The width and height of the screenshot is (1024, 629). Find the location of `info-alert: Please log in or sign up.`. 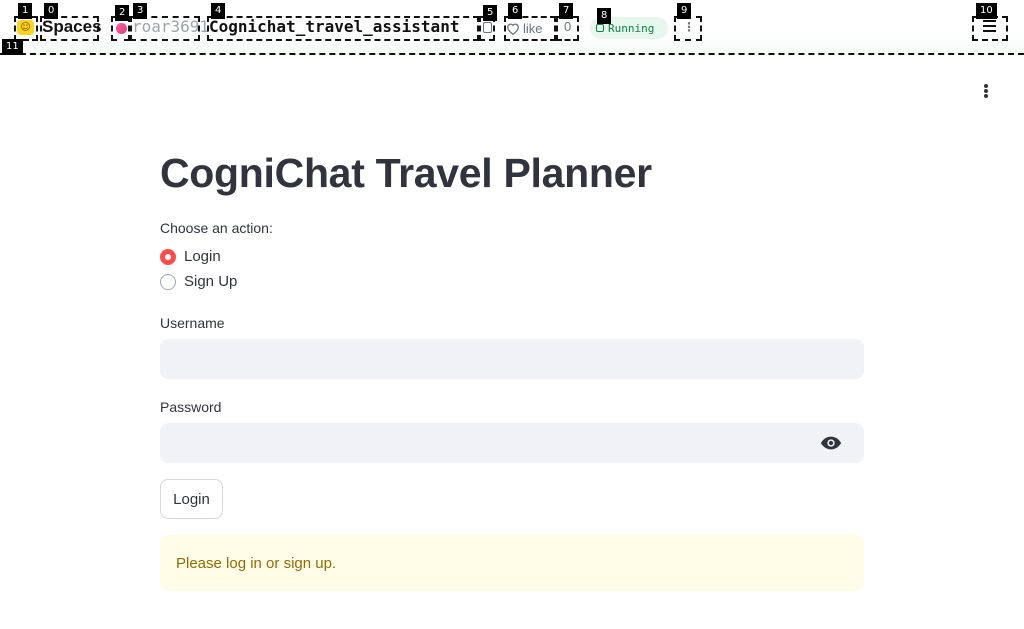

info-alert: Please log in or sign up. is located at coordinates (512, 563).